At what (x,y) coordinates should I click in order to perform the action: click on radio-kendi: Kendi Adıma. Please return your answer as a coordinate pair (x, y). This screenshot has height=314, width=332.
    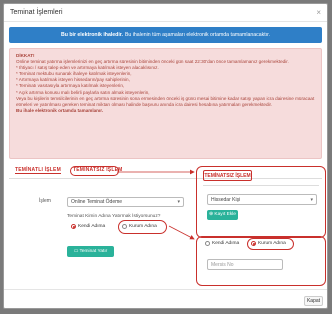
    Looking at the image, I should click on (88, 226).